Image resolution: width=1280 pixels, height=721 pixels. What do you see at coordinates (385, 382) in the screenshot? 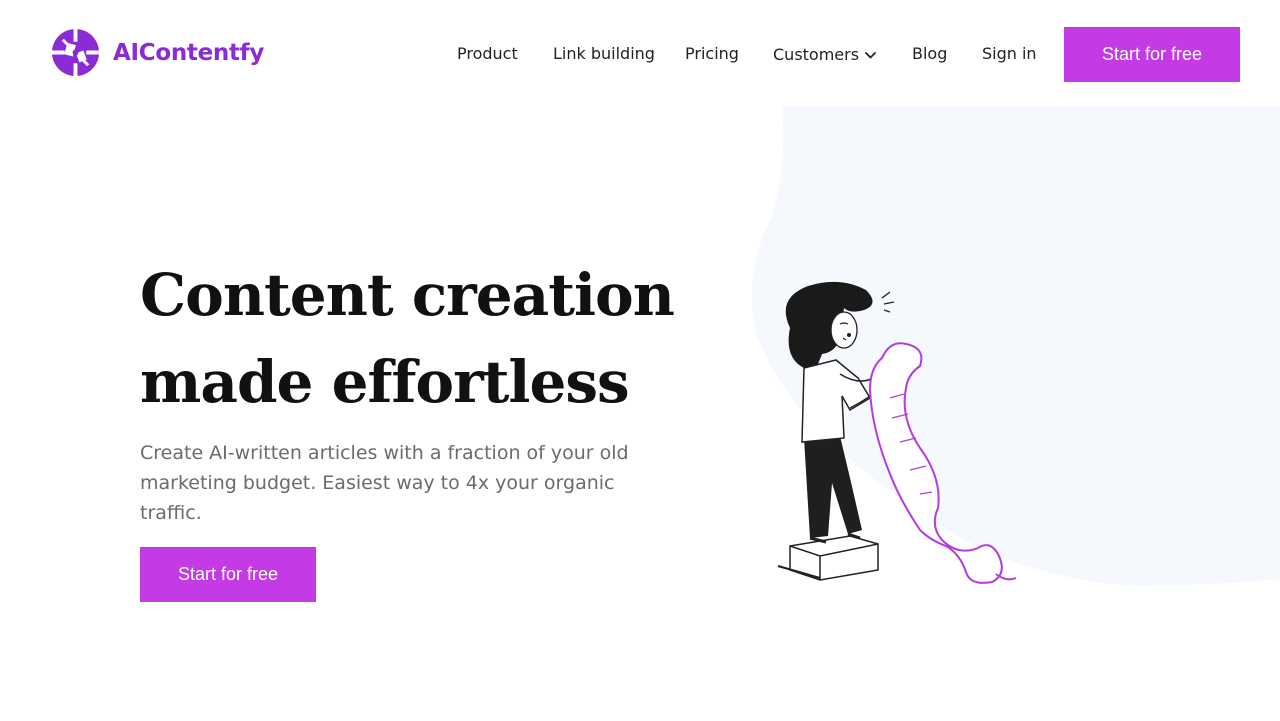
I see `hero-headline-line-2: made effortless` at bounding box center [385, 382].